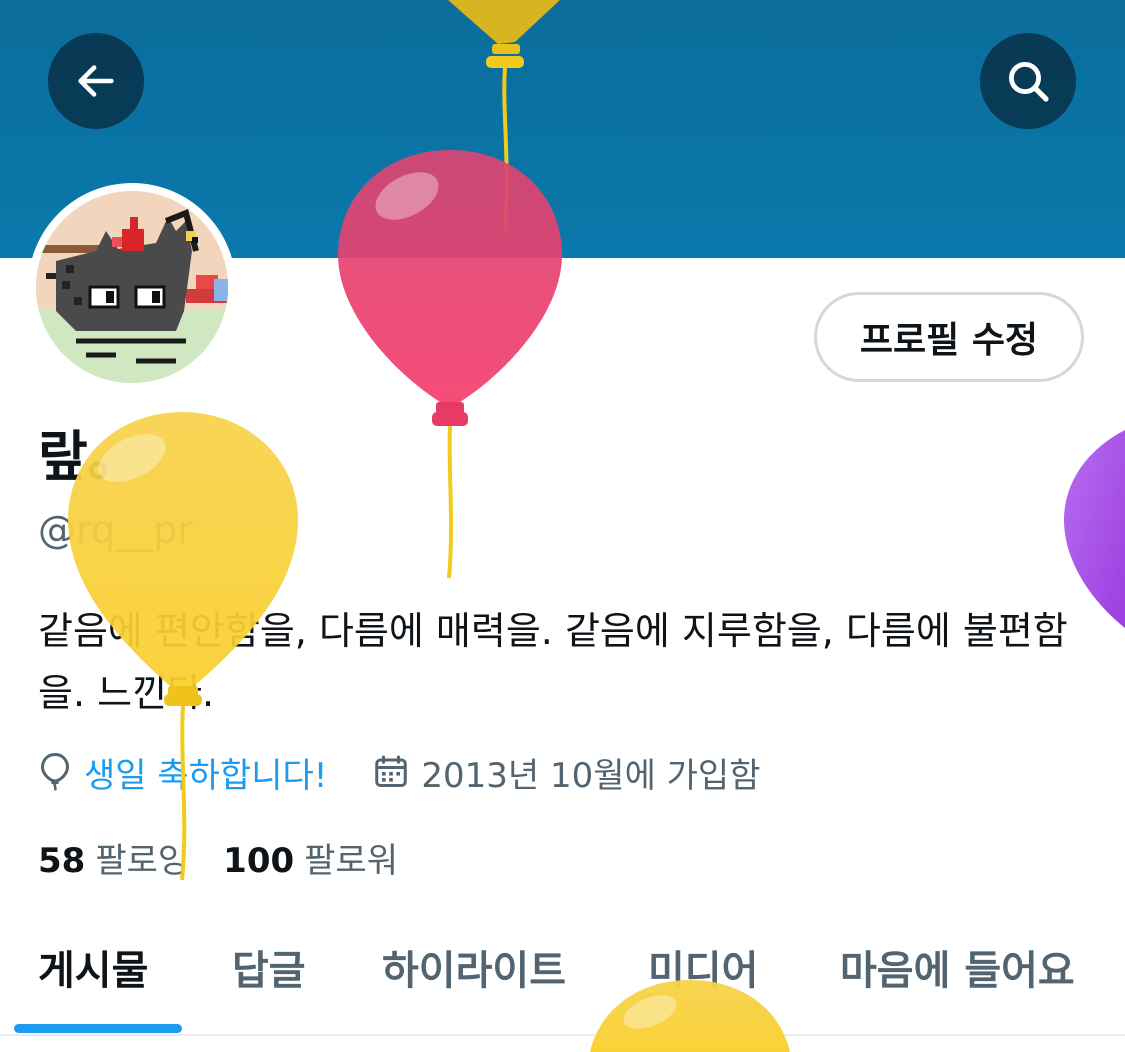 The height and width of the screenshot is (1052, 1125). What do you see at coordinates (703, 967) in the screenshot?
I see `tab-media: 미디어` at bounding box center [703, 967].